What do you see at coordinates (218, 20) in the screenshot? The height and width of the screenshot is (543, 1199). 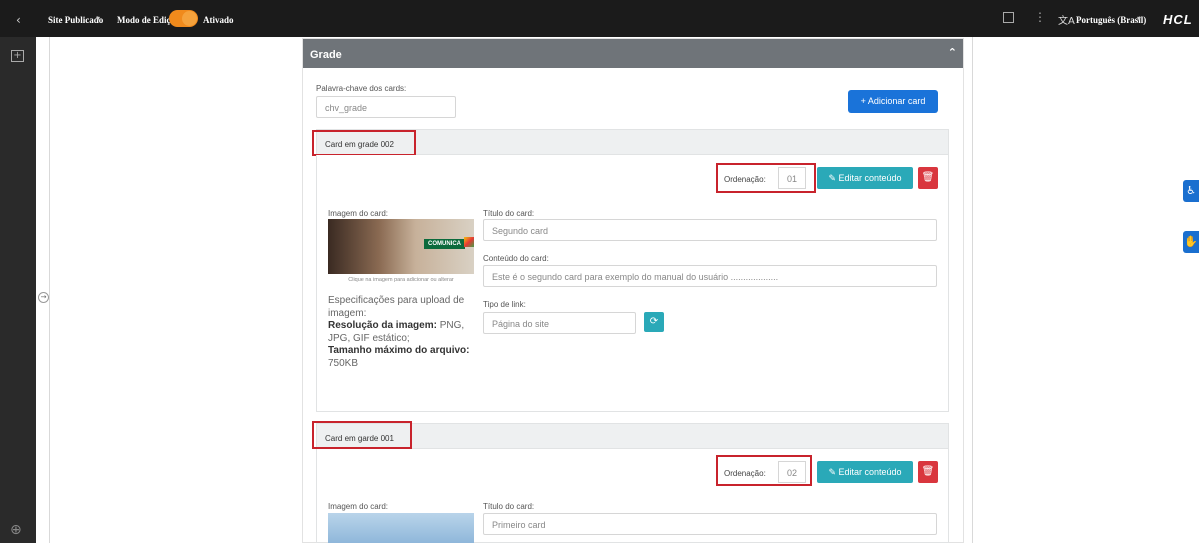 I see `edit-mode-state: Ativado` at bounding box center [218, 20].